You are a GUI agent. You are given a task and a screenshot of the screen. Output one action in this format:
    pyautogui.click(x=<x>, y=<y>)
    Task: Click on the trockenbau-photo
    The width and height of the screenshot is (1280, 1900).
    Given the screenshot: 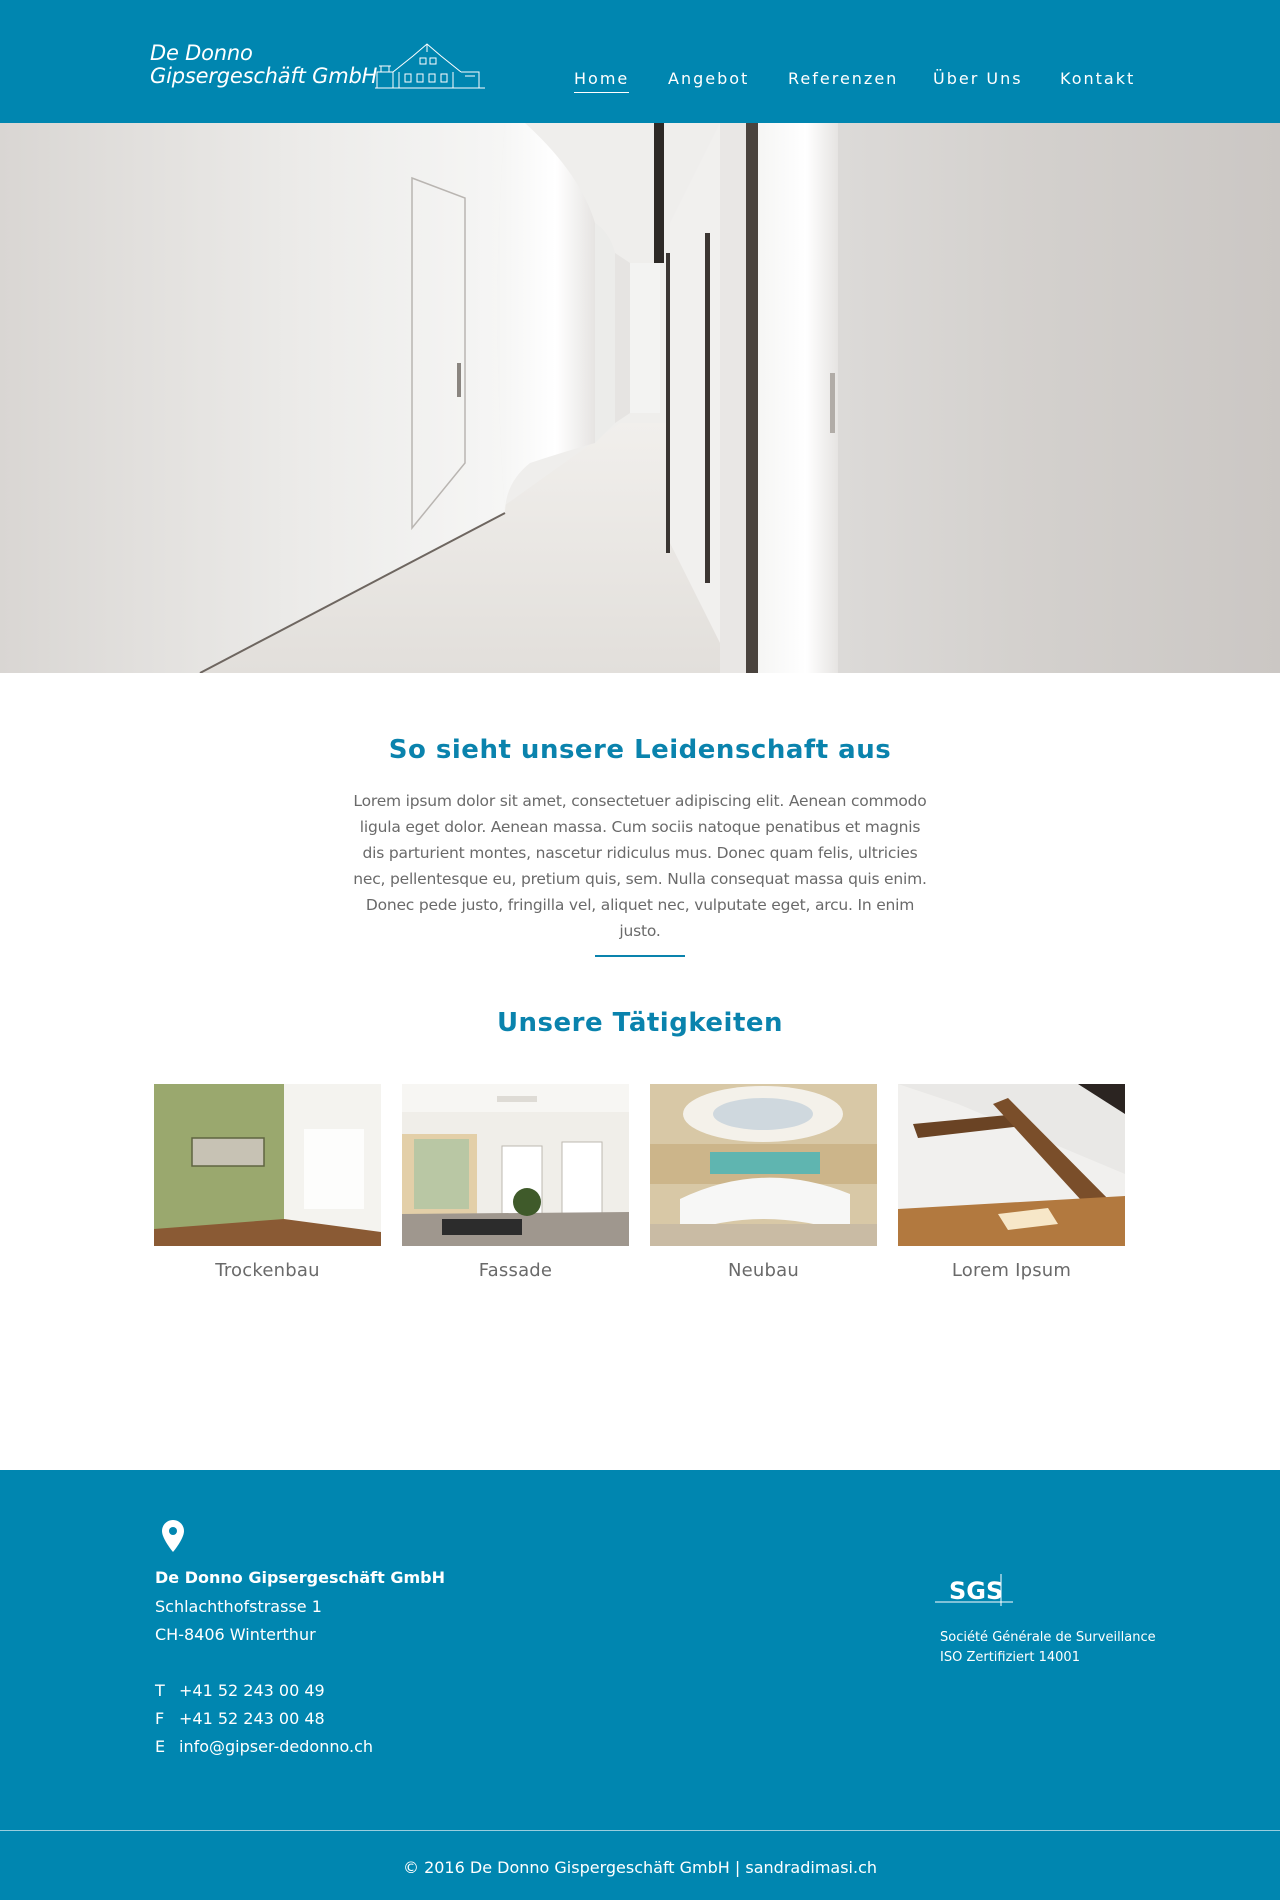 What is the action you would take?
    pyautogui.click(x=267, y=1165)
    